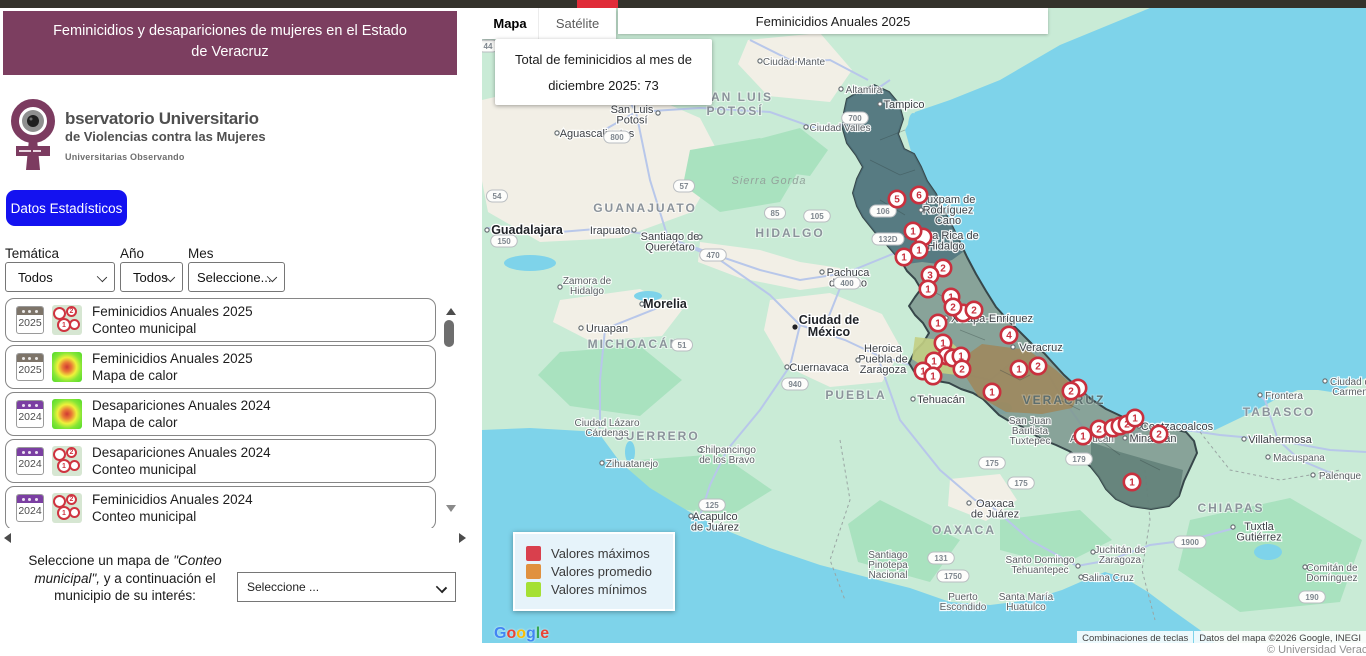 The width and height of the screenshot is (1366, 656). What do you see at coordinates (919, 195) in the screenshot?
I see `map-marker: 6` at bounding box center [919, 195].